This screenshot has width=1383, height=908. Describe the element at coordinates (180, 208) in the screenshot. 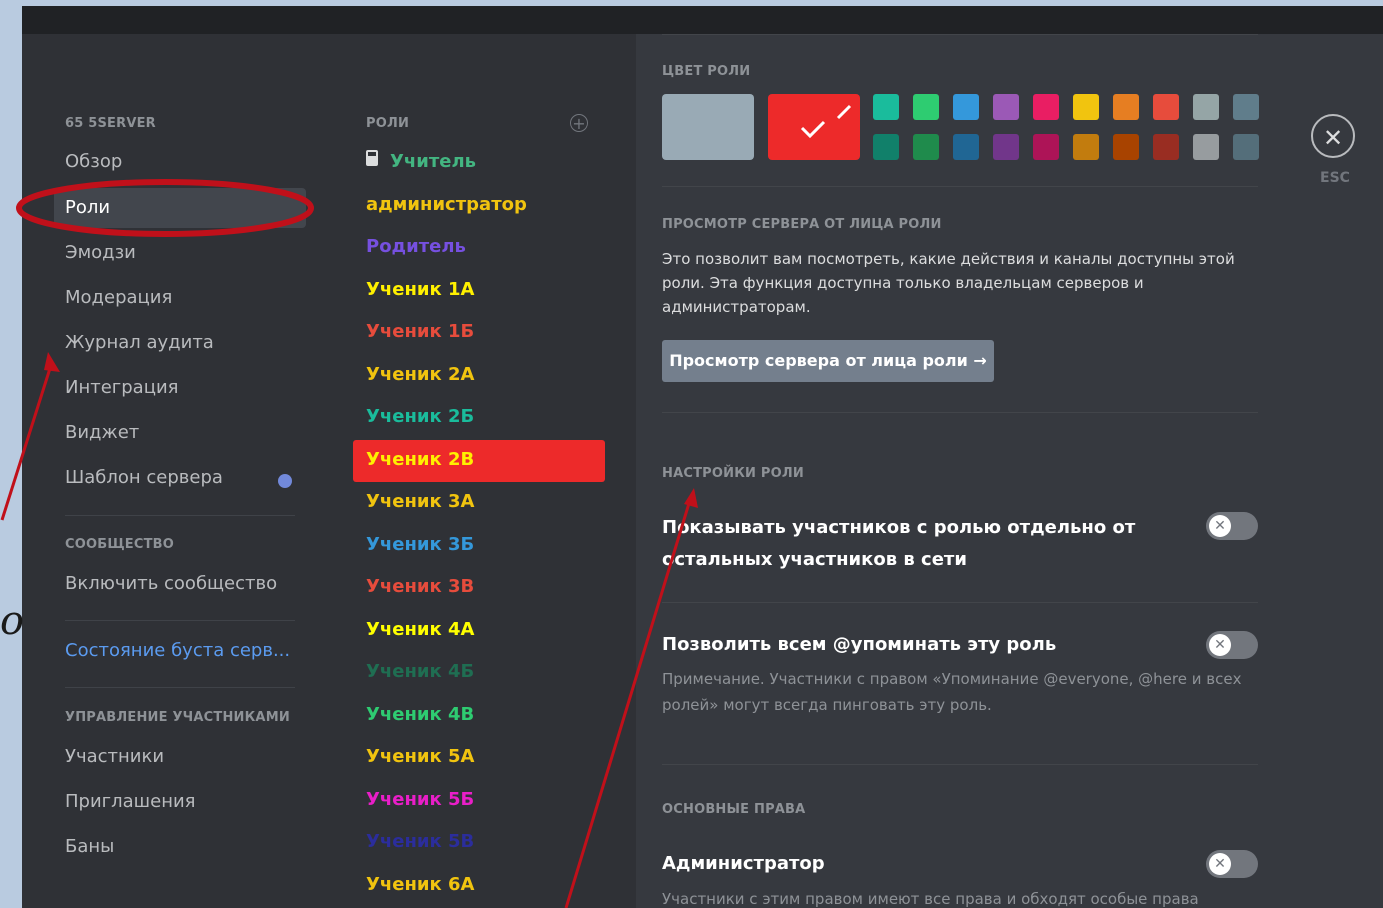

I see `sidebar-item-roles: Роли` at that location.